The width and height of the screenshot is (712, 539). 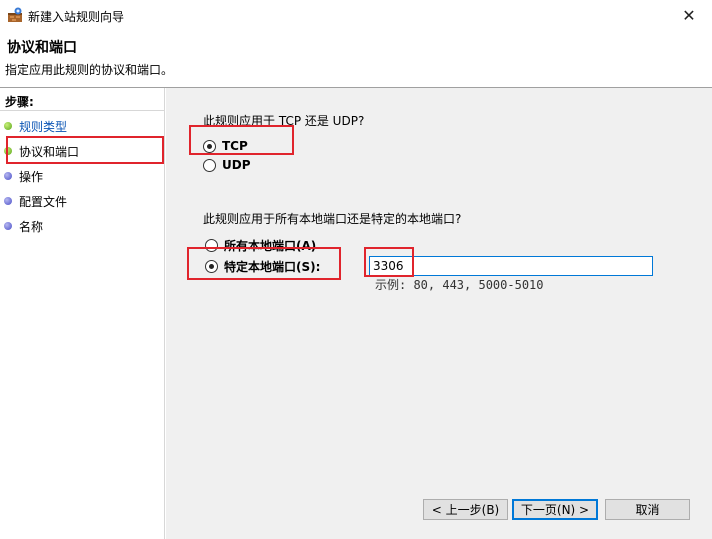 I want to click on sidebar-item-label: 操作, so click(x=31, y=176).